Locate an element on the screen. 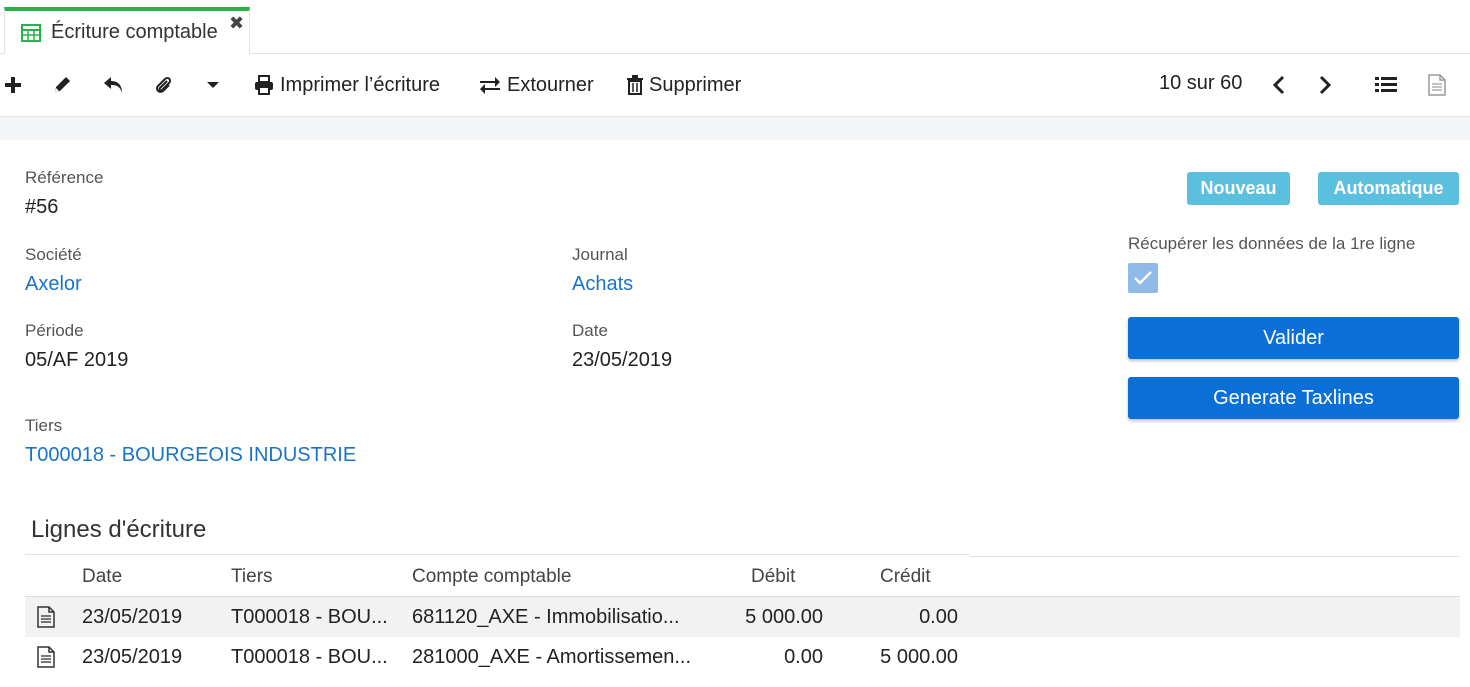 This screenshot has height=687, width=1470. checkmark-icon is located at coordinates (1143, 278).